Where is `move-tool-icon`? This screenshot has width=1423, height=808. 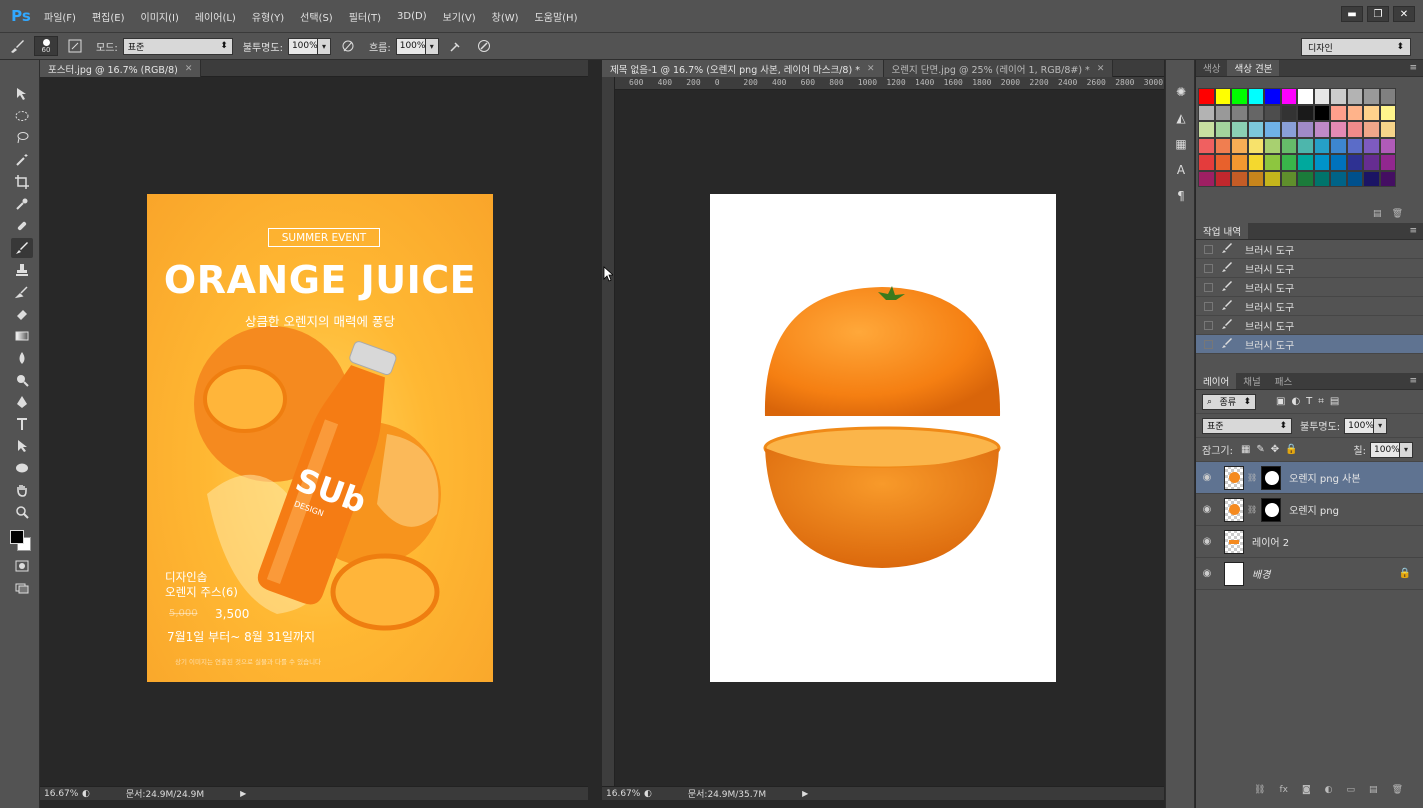 move-tool-icon is located at coordinates (22, 94).